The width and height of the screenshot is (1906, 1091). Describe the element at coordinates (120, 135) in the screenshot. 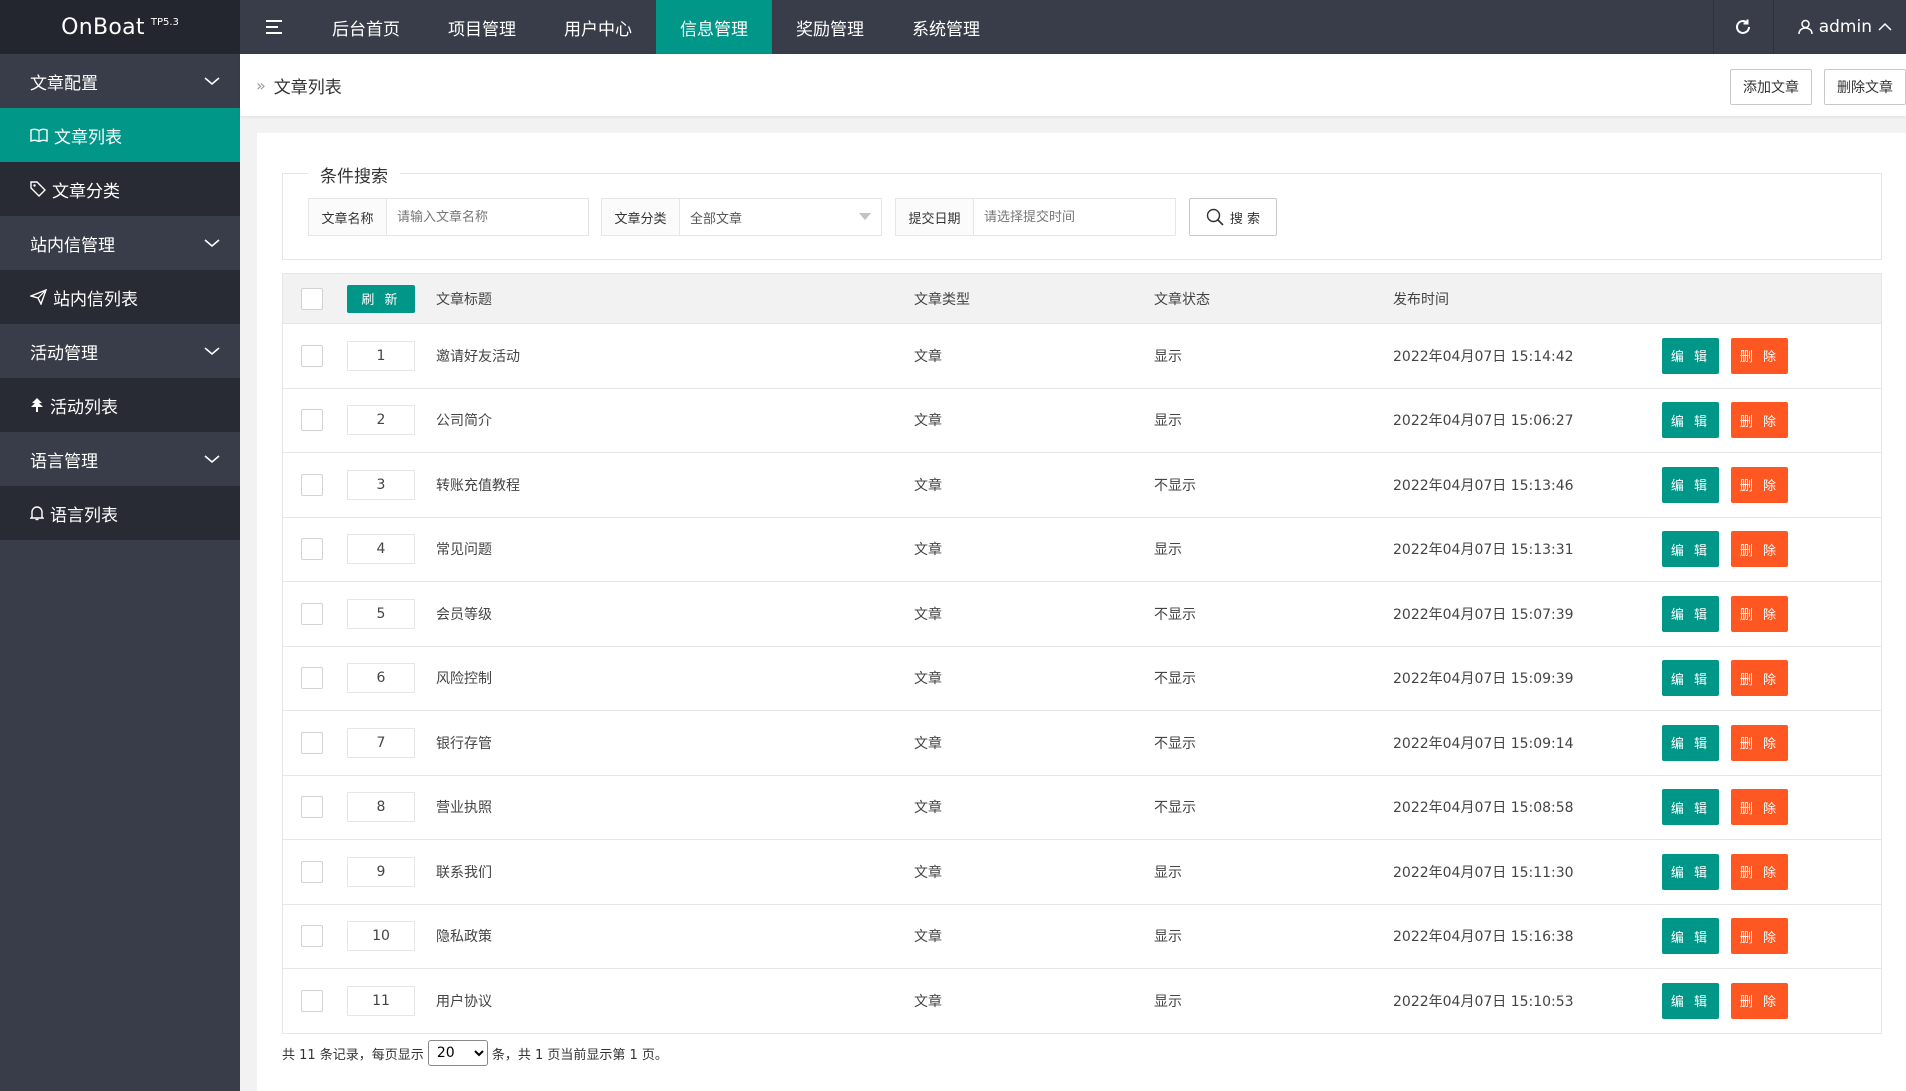

I see `sidebar-item-article-list: 文章列表` at that location.